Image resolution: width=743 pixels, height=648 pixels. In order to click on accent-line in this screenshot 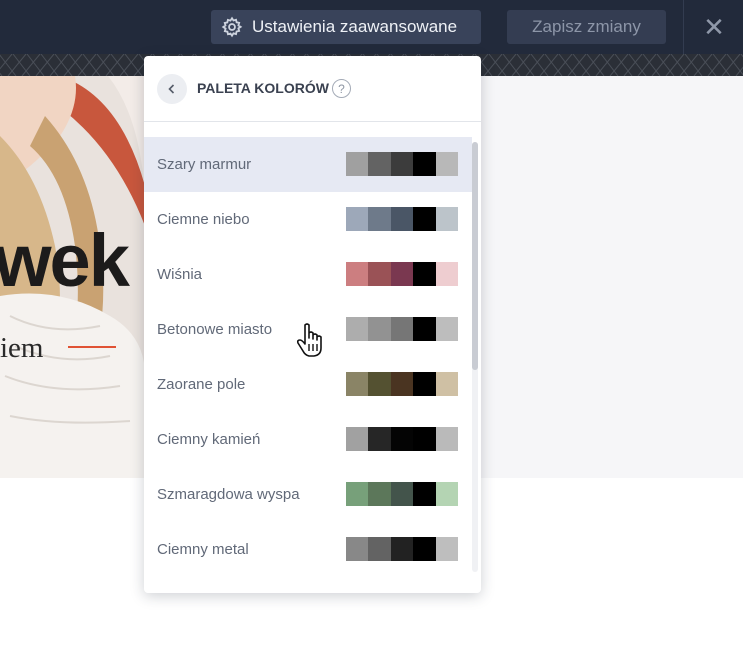, I will do `click(92, 347)`.